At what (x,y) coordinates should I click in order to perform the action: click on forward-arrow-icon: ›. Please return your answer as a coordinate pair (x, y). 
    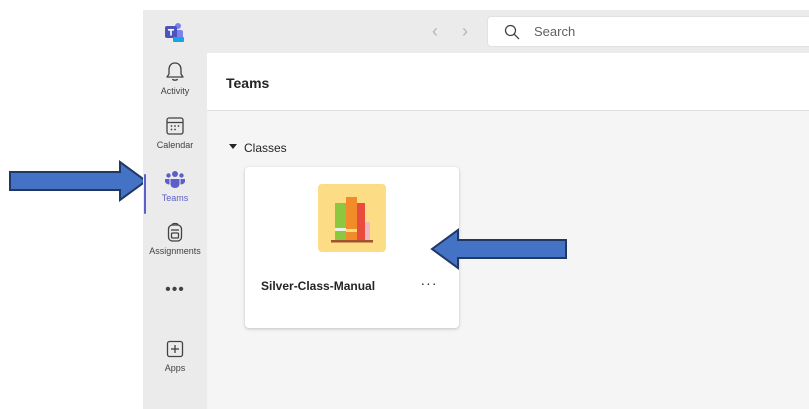
    Looking at the image, I should click on (465, 31).